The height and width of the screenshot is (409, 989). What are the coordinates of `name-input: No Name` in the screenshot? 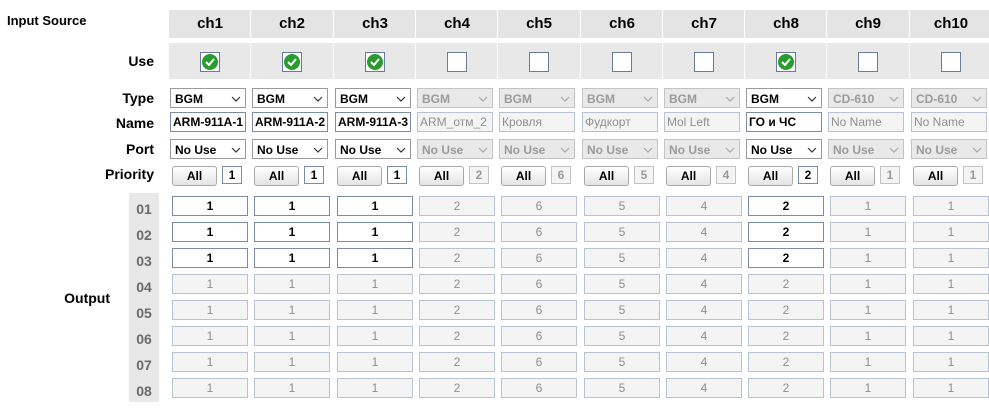 It's located at (866, 122).